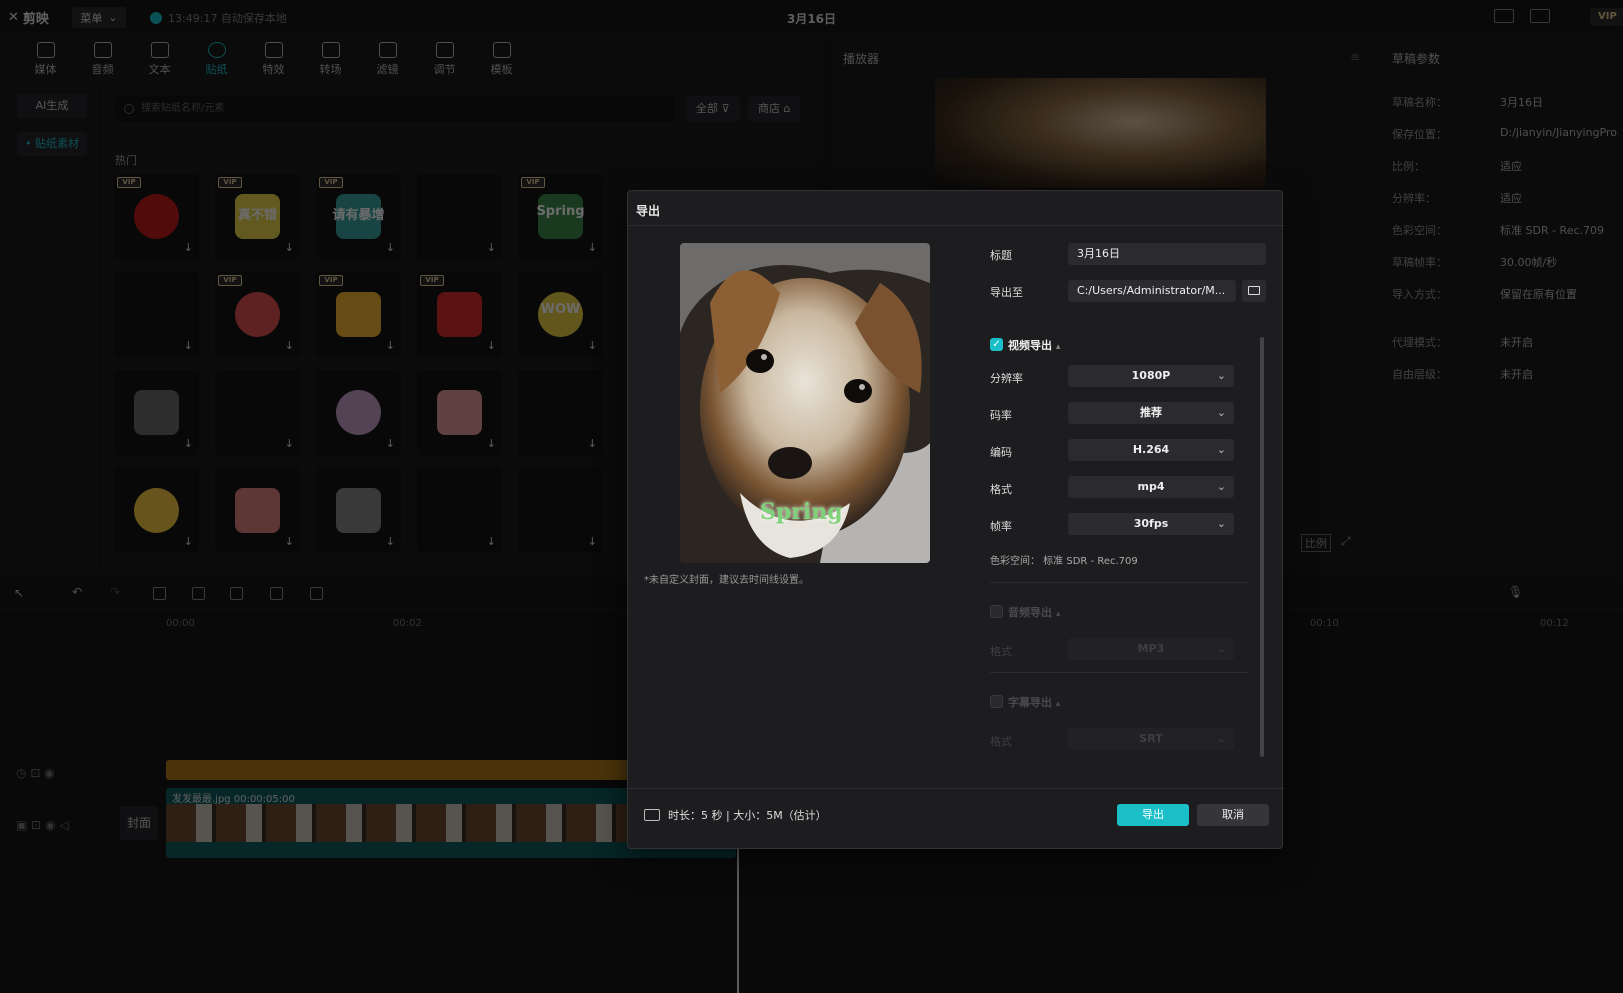  What do you see at coordinates (1151, 649) in the screenshot?
I see `audio-format-select: MP3 ⌄` at bounding box center [1151, 649].